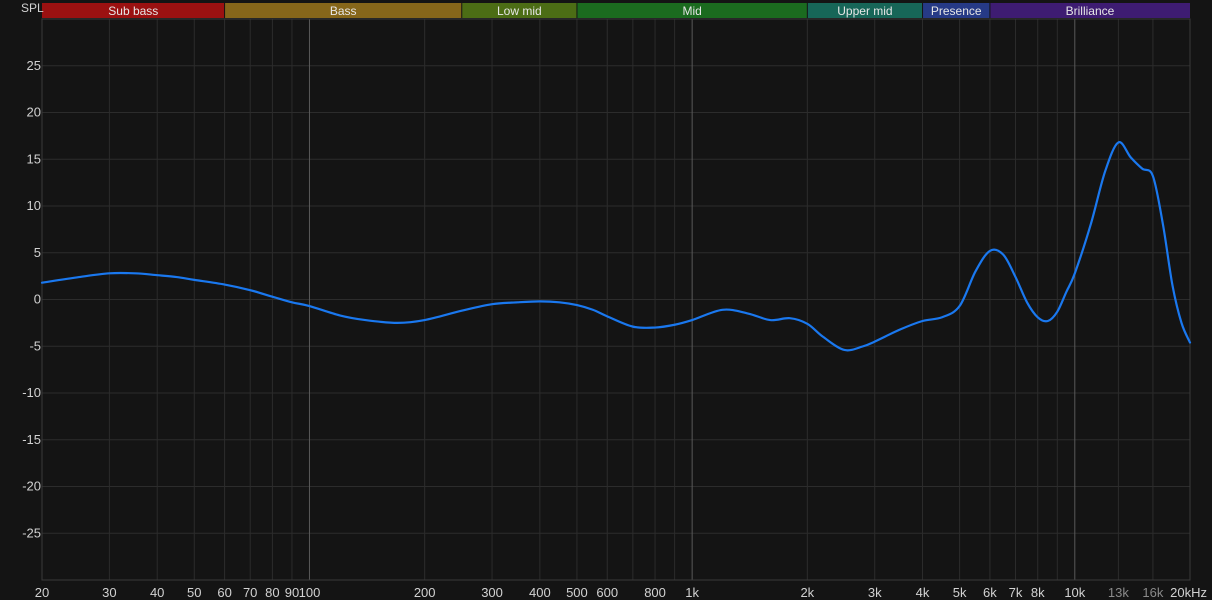 This screenshot has width=1212, height=600. I want to click on y-tick-label: 0, so click(37, 299).